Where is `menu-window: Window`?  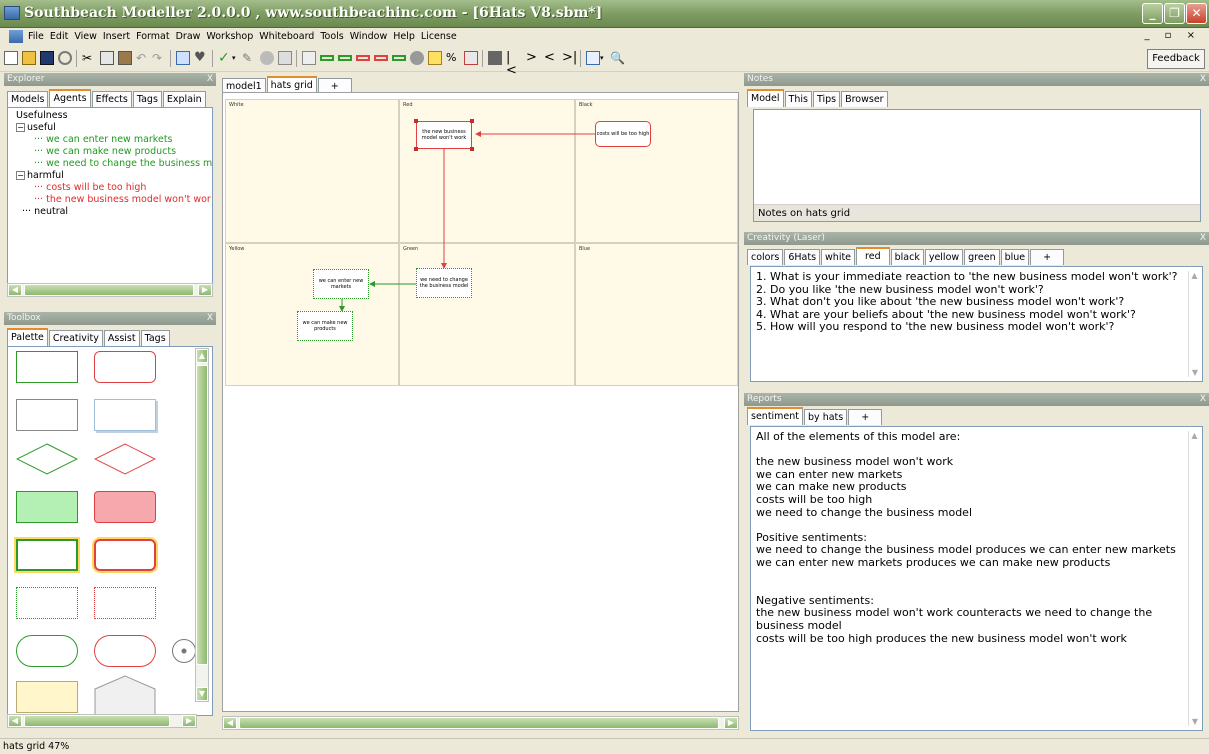 menu-window: Window is located at coordinates (368, 36).